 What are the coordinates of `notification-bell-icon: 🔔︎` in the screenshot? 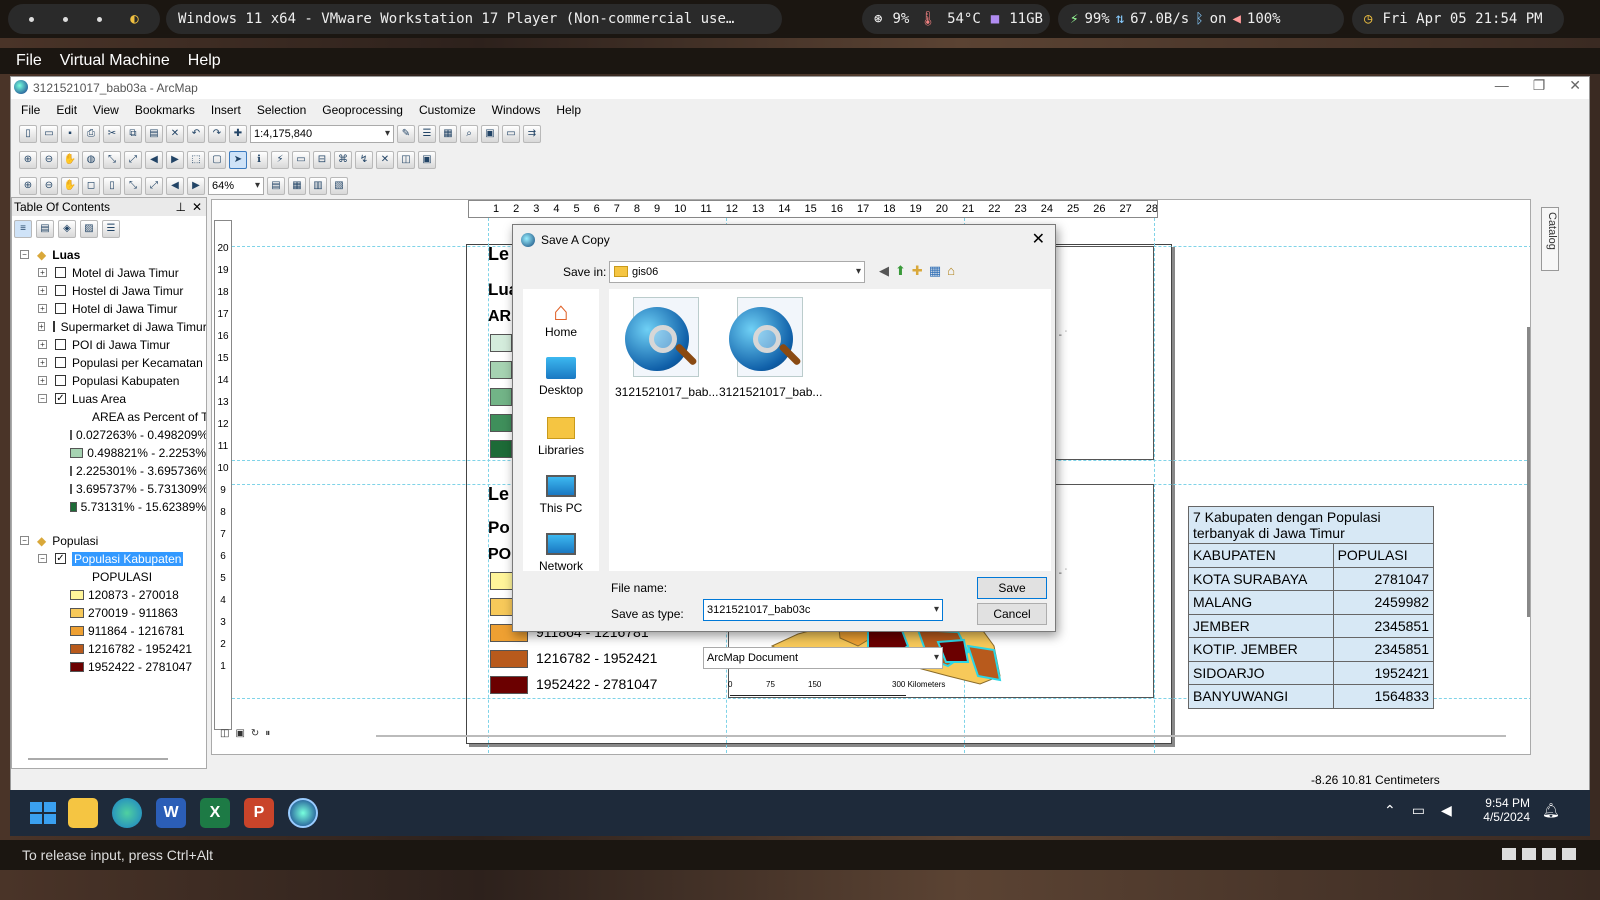 It's located at (1551, 810).